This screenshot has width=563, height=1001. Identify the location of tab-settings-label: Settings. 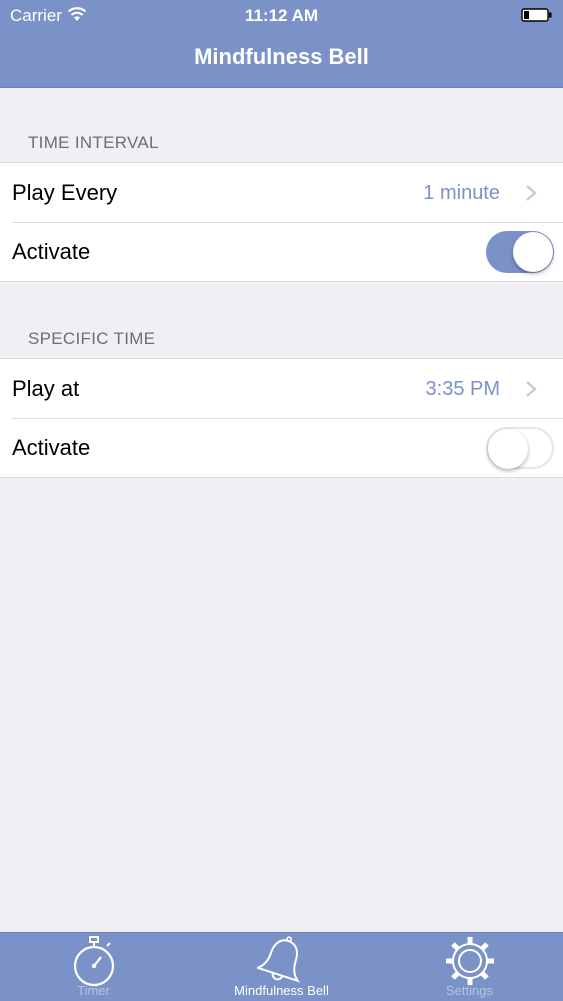
(469, 990).